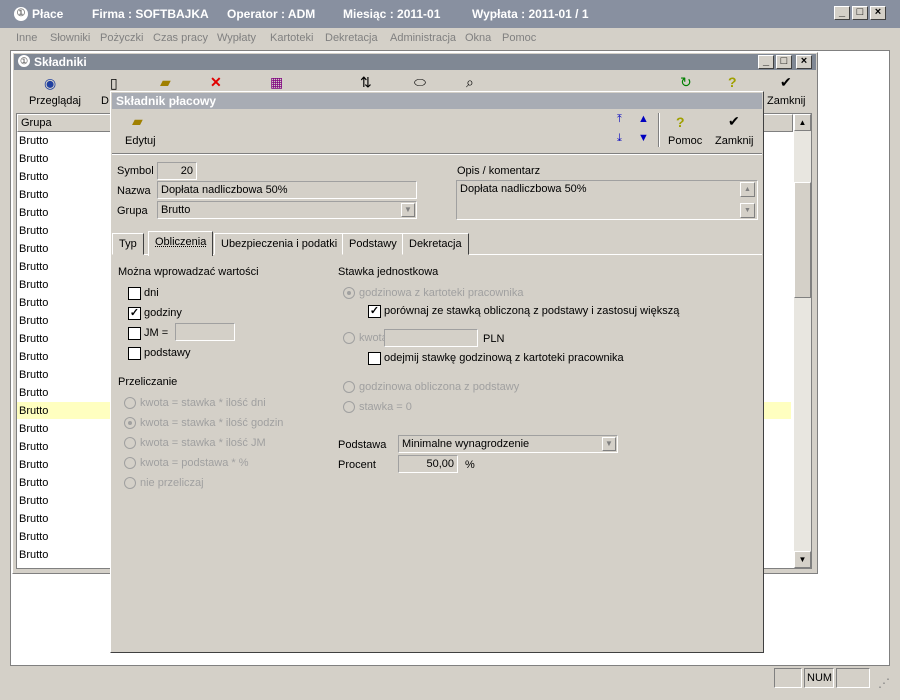  What do you see at coordinates (349, 407) in the screenshot?
I see `stawka-zero-radio` at bounding box center [349, 407].